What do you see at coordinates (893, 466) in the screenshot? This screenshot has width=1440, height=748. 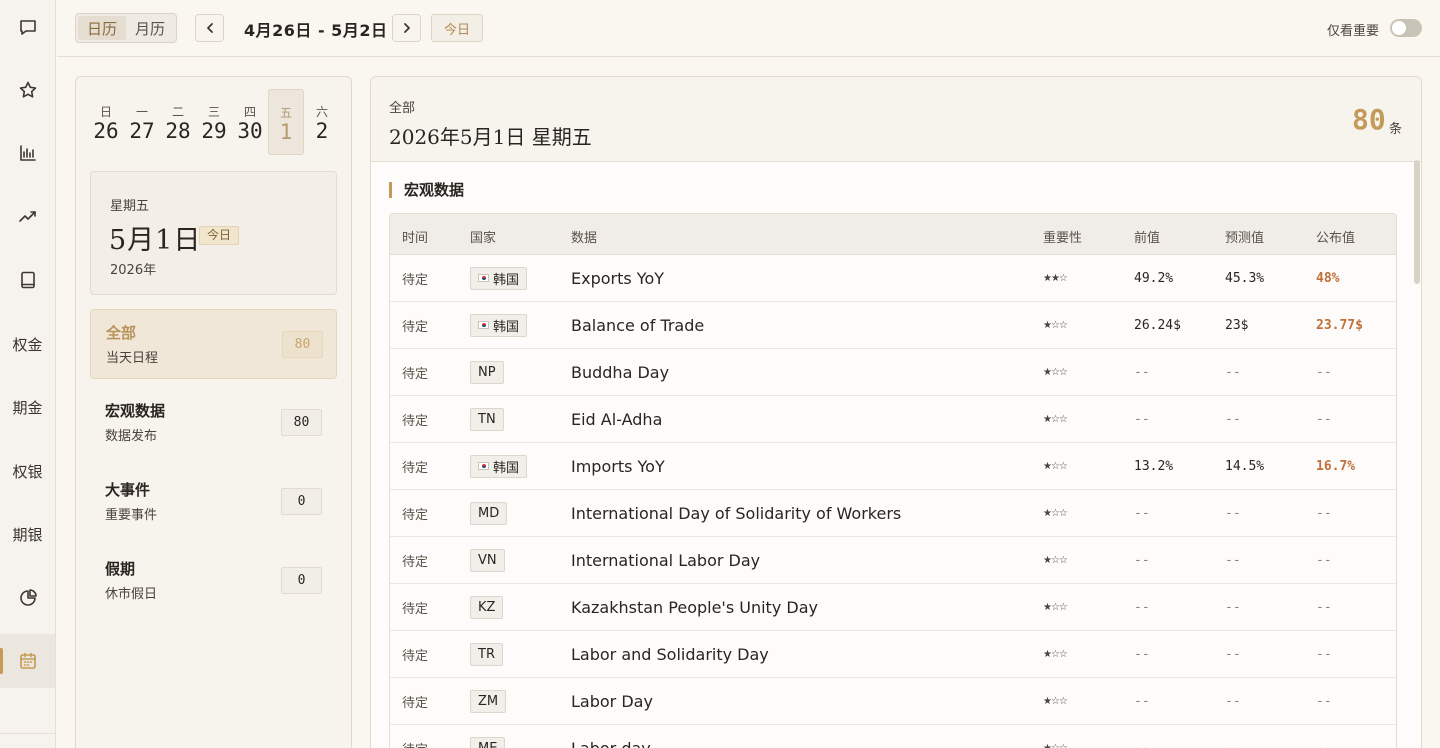 I see `table-row: 待定 韩国 Imports YoY ★☆☆ 13.2% 14.5% 16.7%` at bounding box center [893, 466].